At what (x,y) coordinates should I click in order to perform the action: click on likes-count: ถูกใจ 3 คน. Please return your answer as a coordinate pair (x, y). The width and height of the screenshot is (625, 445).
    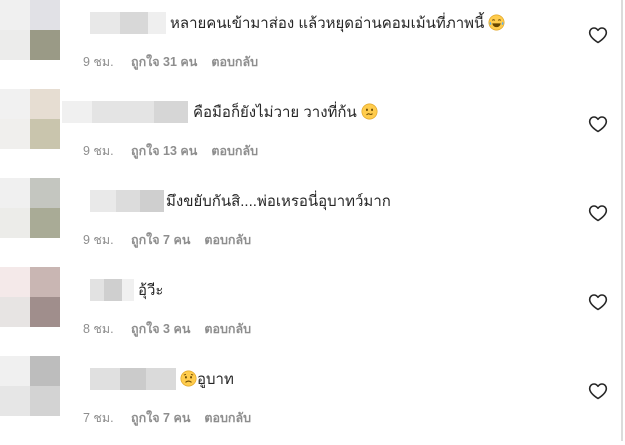
    Looking at the image, I should click on (160, 329).